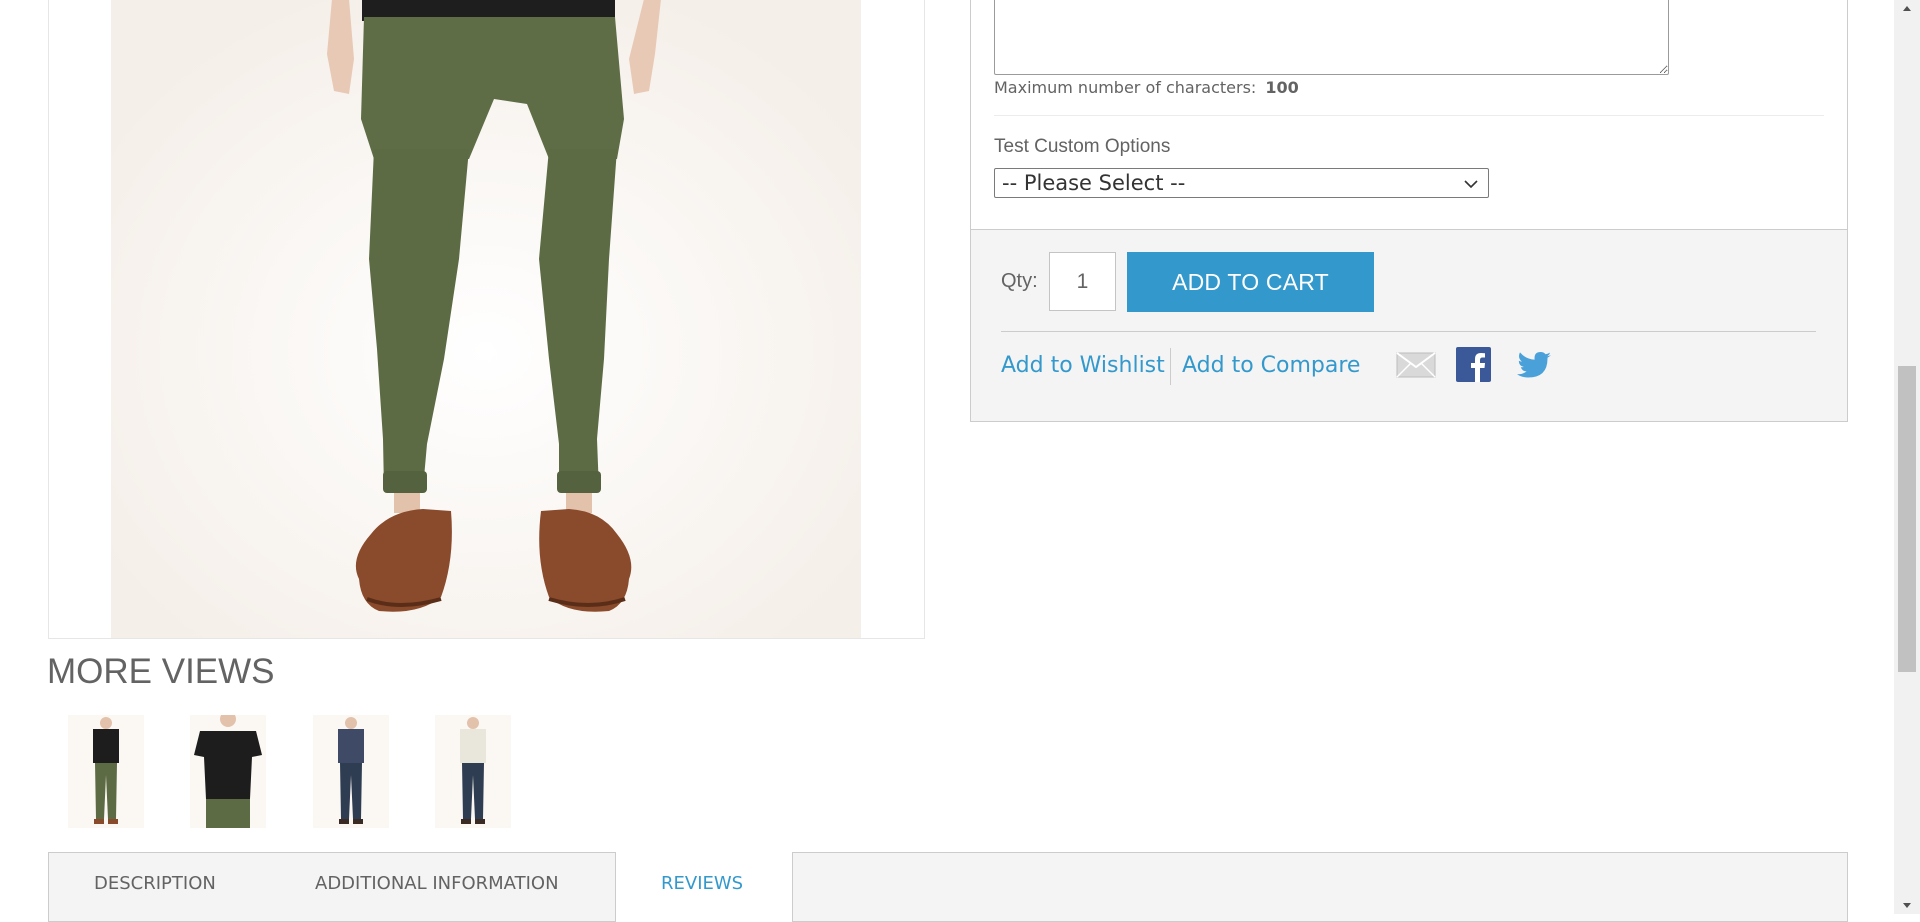  What do you see at coordinates (161, 671) in the screenshot?
I see `more-views-title: More Views` at bounding box center [161, 671].